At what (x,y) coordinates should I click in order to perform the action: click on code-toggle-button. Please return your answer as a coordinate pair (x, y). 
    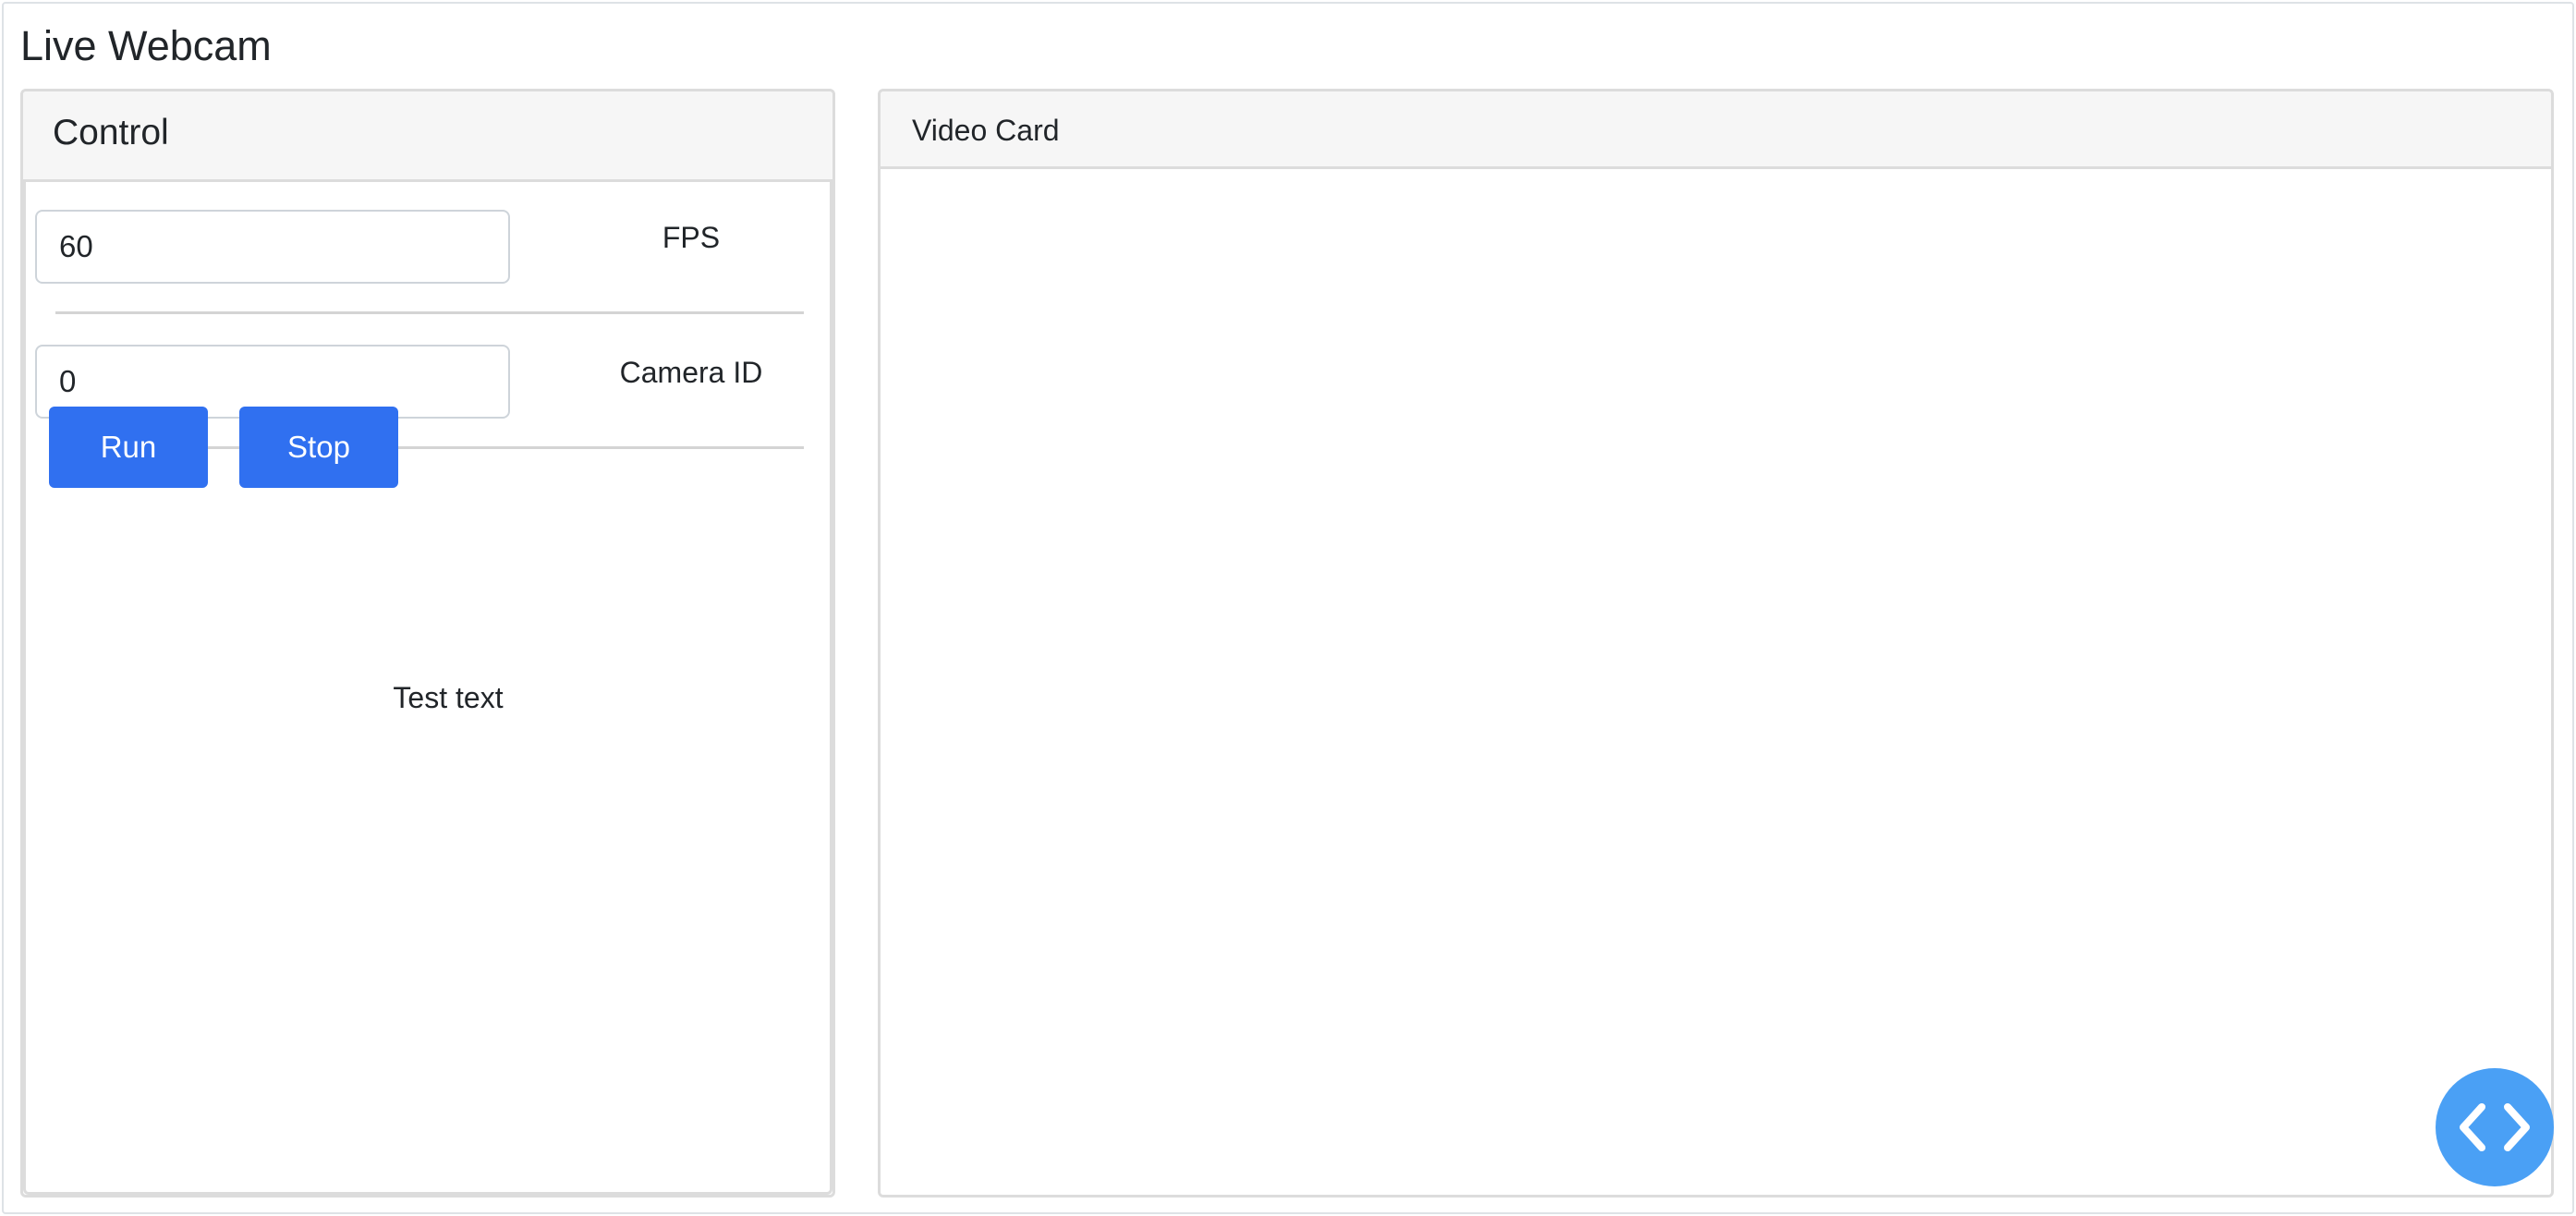
    Looking at the image, I should click on (2495, 1127).